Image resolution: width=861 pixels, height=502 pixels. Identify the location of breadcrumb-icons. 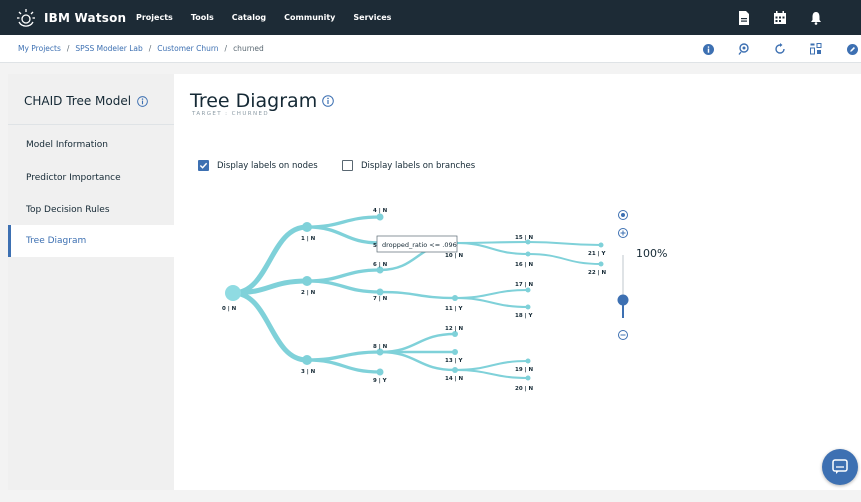
(769, 49).